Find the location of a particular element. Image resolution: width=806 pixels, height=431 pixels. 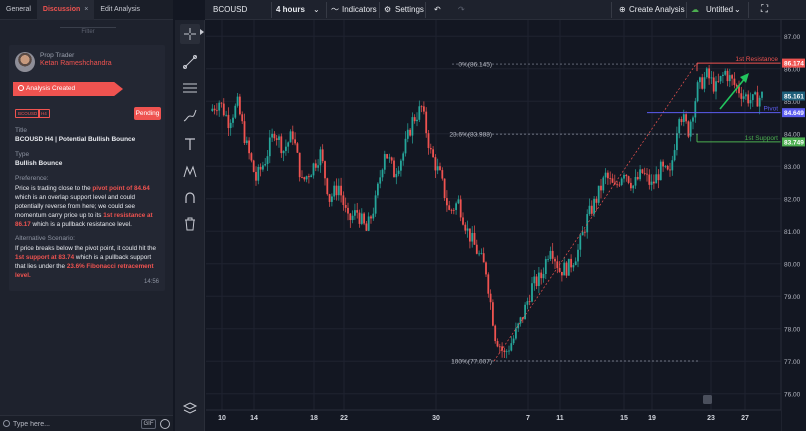

gif-button: GIF is located at coordinates (148, 424).